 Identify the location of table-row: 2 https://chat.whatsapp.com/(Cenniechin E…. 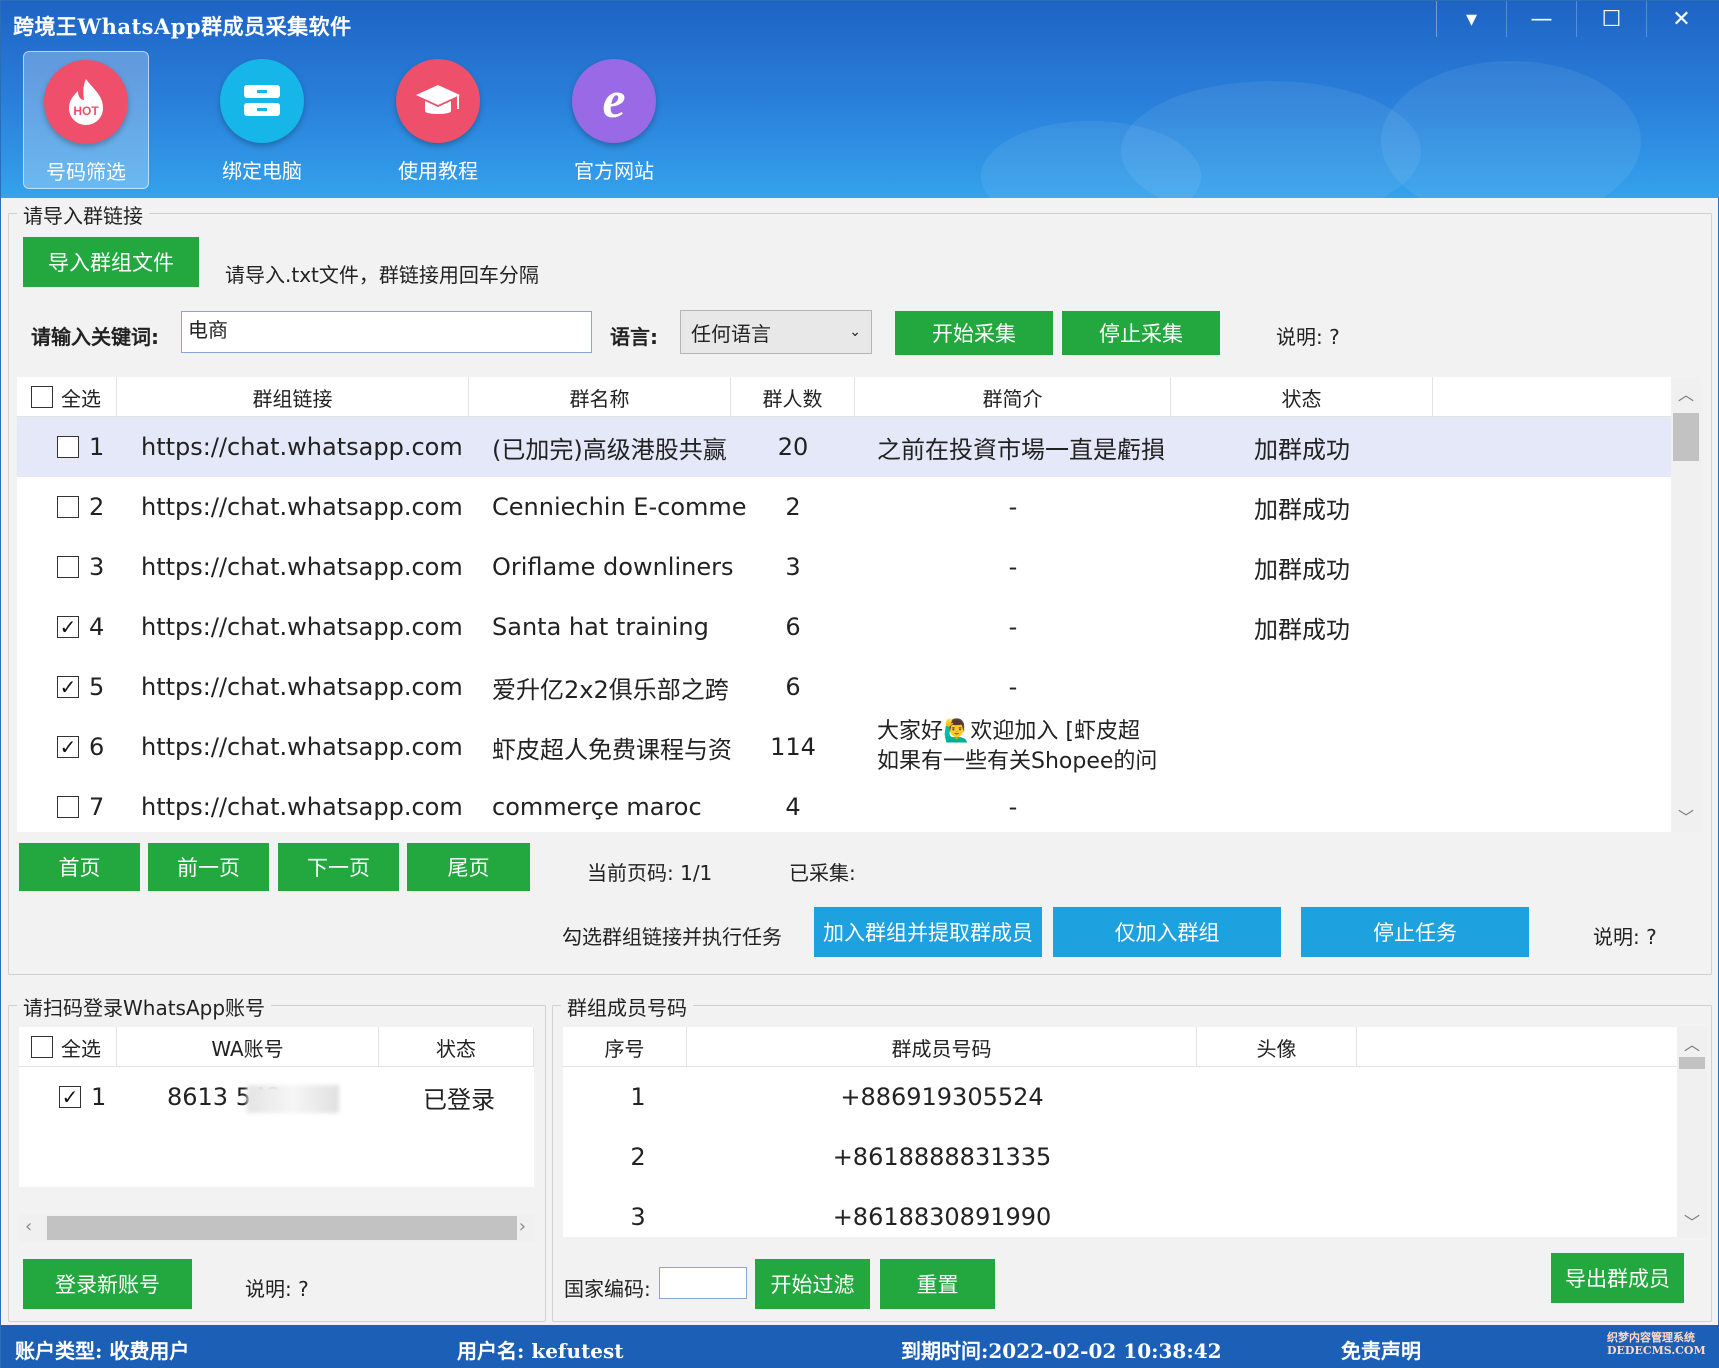
(844, 507).